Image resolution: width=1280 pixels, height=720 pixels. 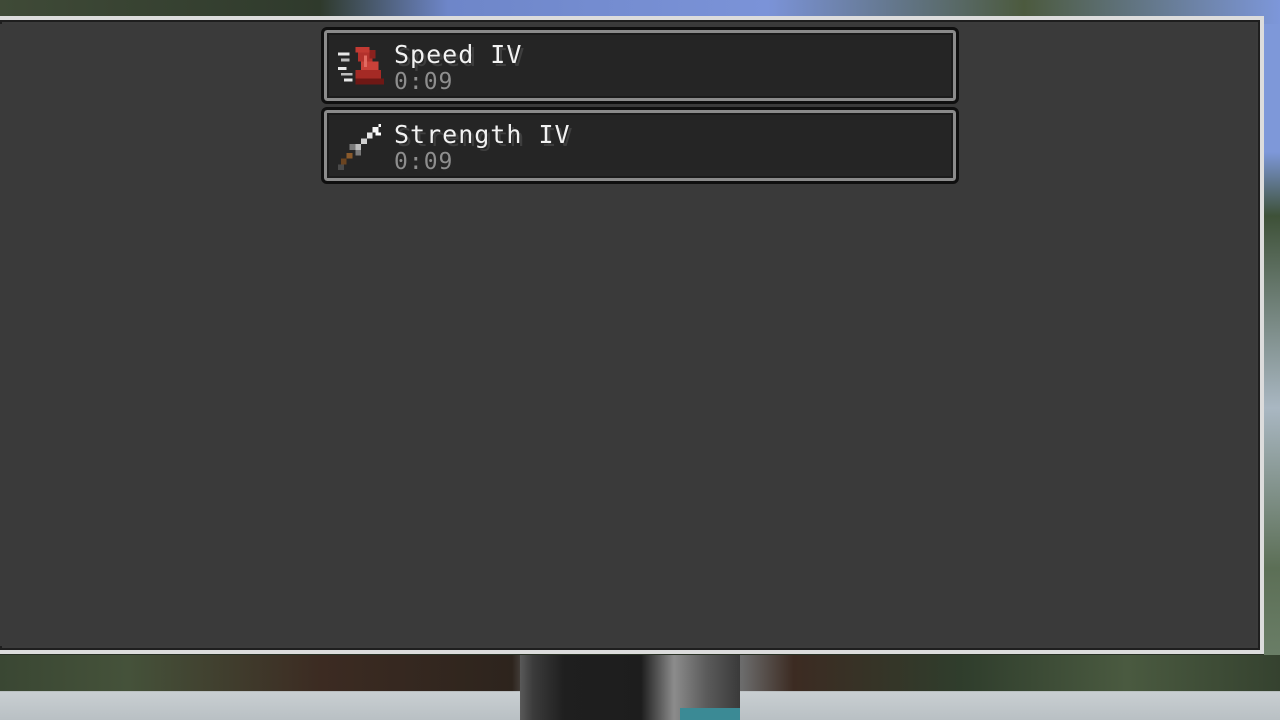 What do you see at coordinates (458, 54) in the screenshot?
I see `effect-name: Speed IV` at bounding box center [458, 54].